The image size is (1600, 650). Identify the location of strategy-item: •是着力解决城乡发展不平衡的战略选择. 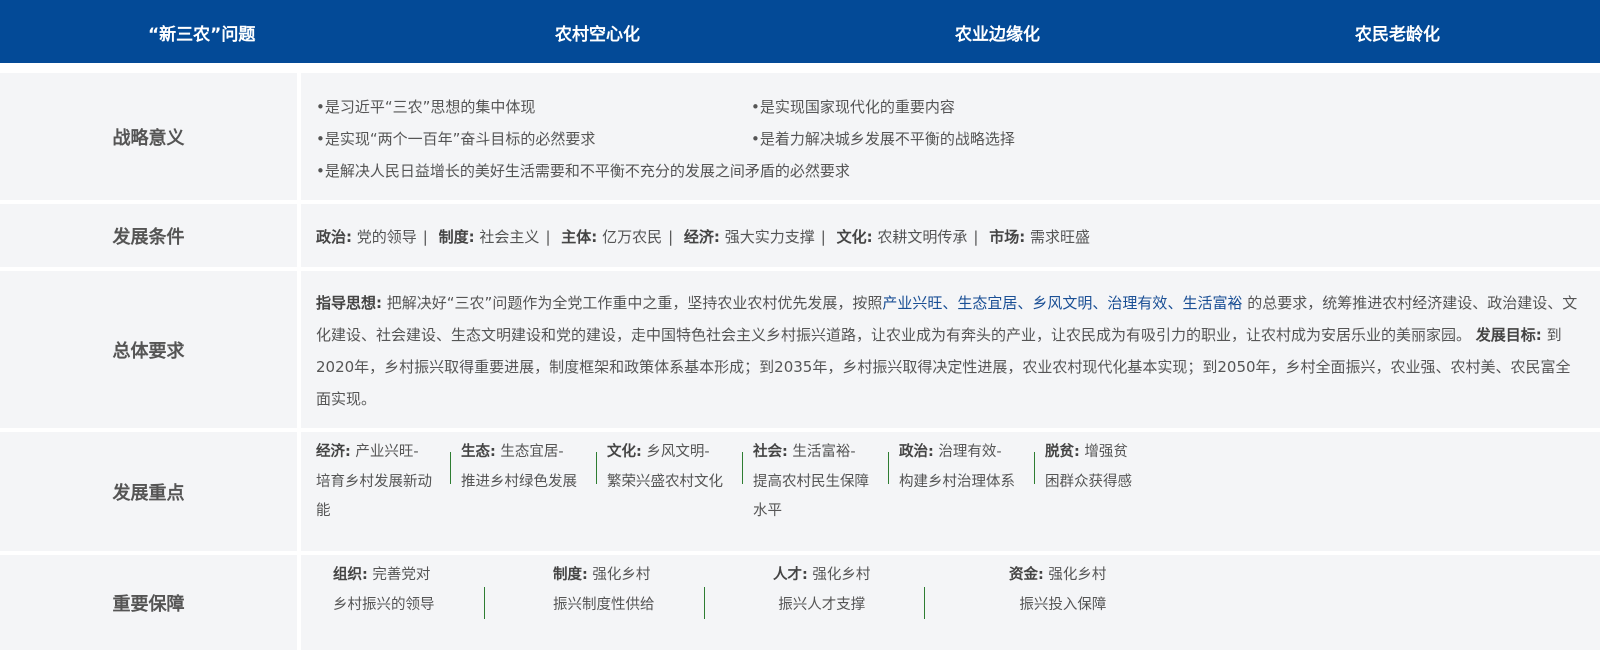
(883, 139).